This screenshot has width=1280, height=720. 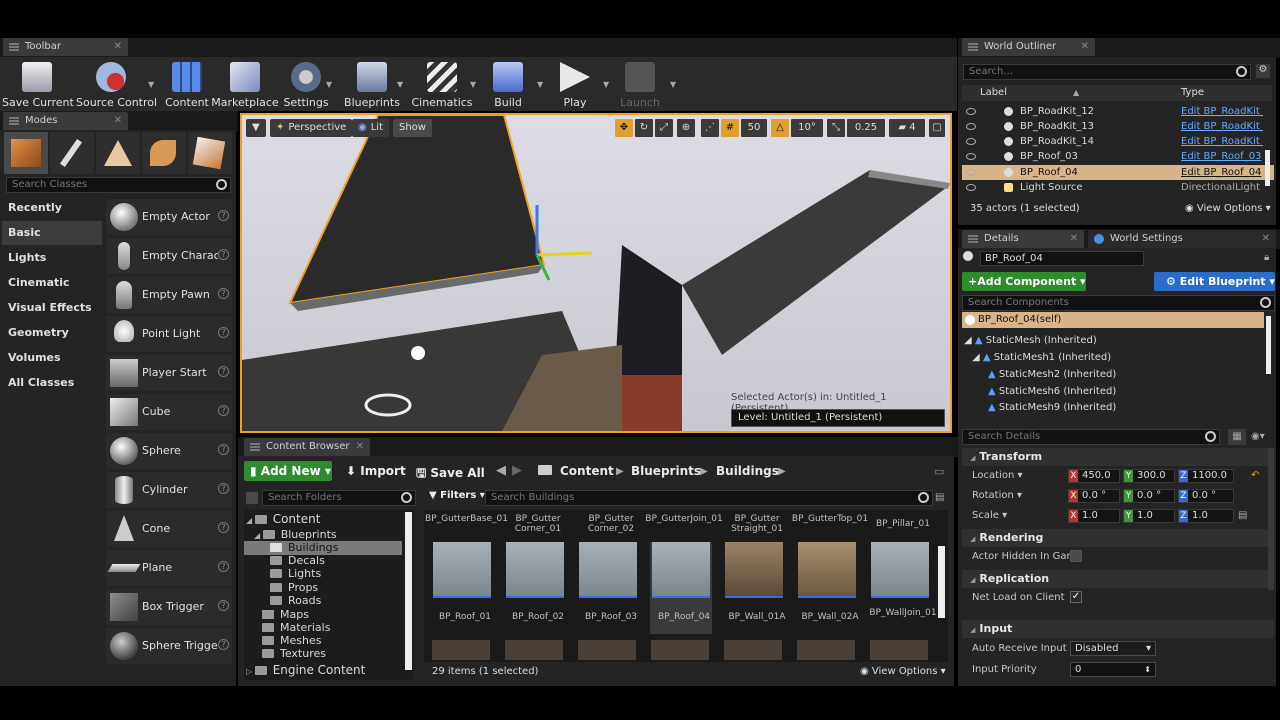 I want to click on section-rendering: Rendering, so click(x=1118, y=538).